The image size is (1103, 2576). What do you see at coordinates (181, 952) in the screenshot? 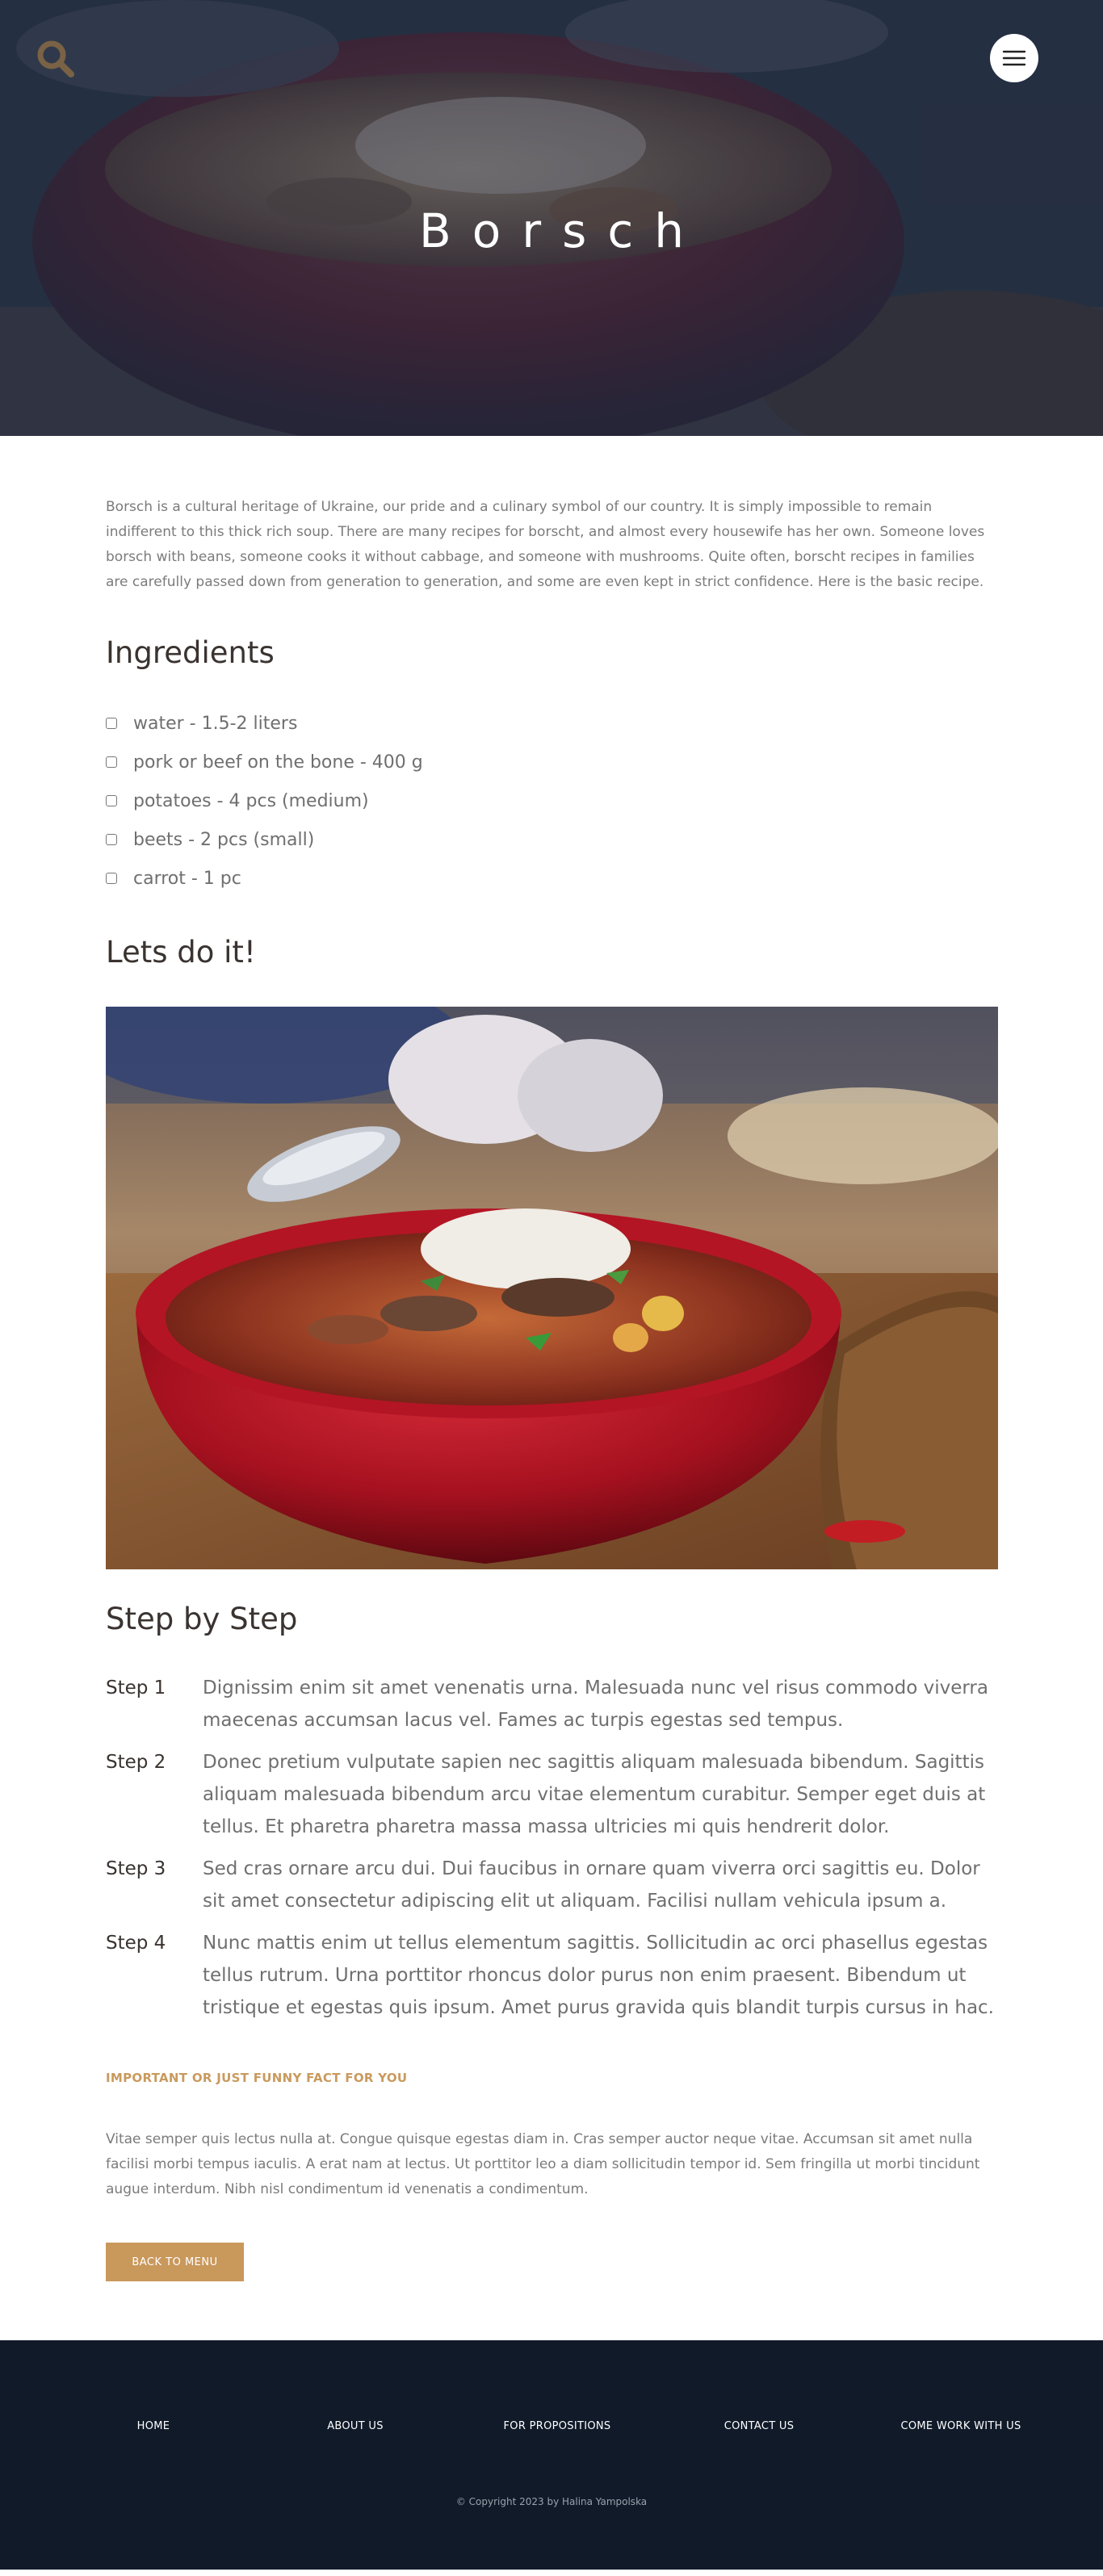
I see `lets-do-it-heading: Lets do it!` at bounding box center [181, 952].